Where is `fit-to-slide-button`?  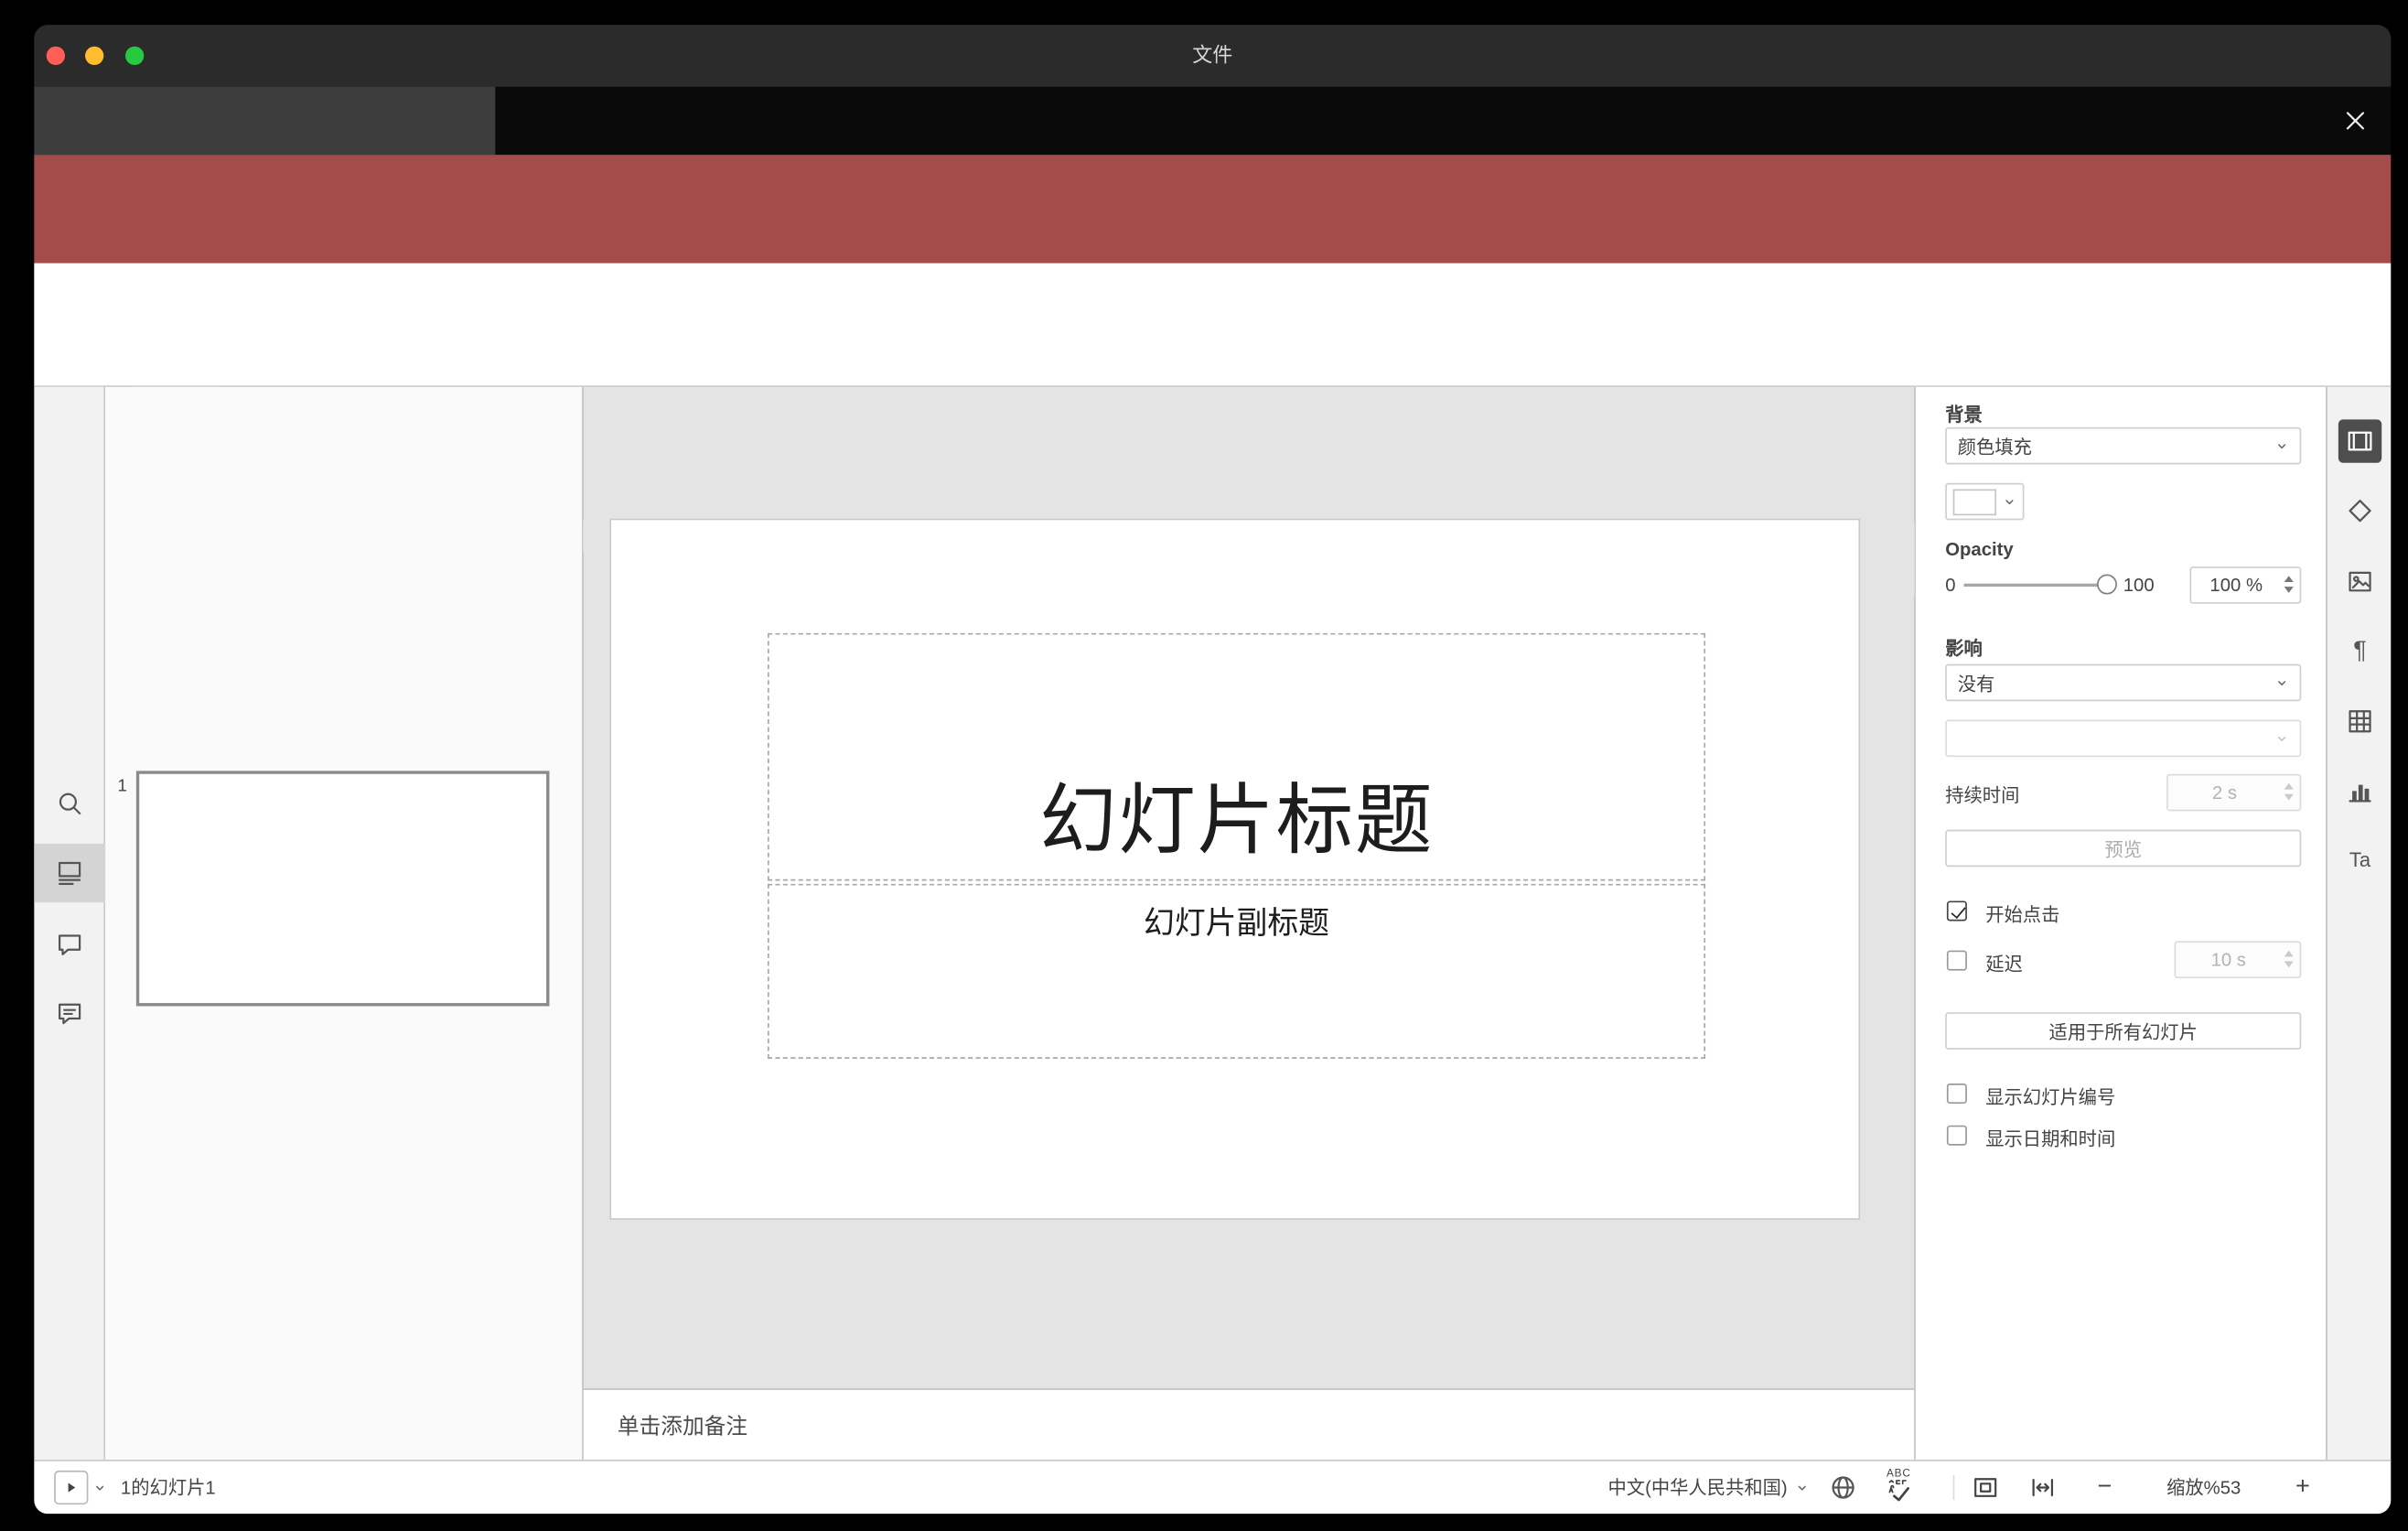 fit-to-slide-button is located at coordinates (1985, 1487).